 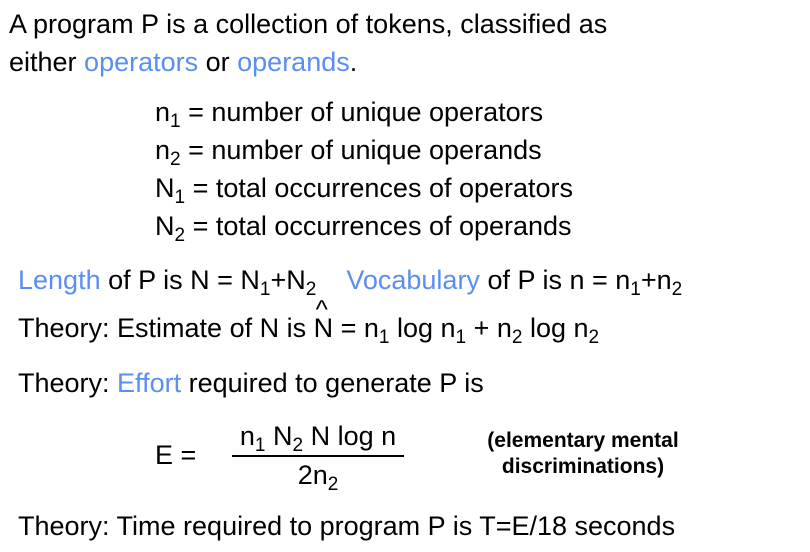 I want to click on definition-n1: n1 = number of unique operators, so click(x=349, y=113).